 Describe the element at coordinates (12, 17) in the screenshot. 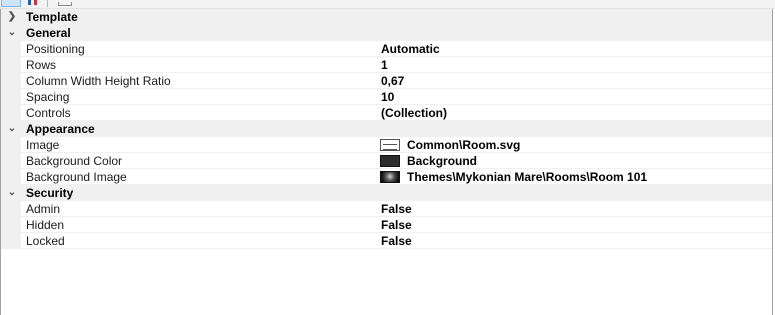

I see `chevron-right-icon: ❯` at that location.